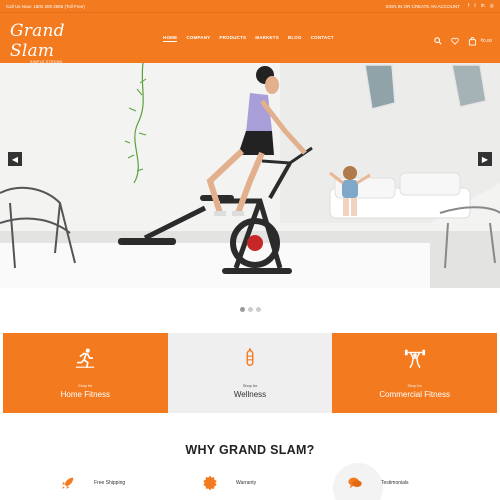  I want to click on chevron-right-icon: ▶, so click(485, 159).